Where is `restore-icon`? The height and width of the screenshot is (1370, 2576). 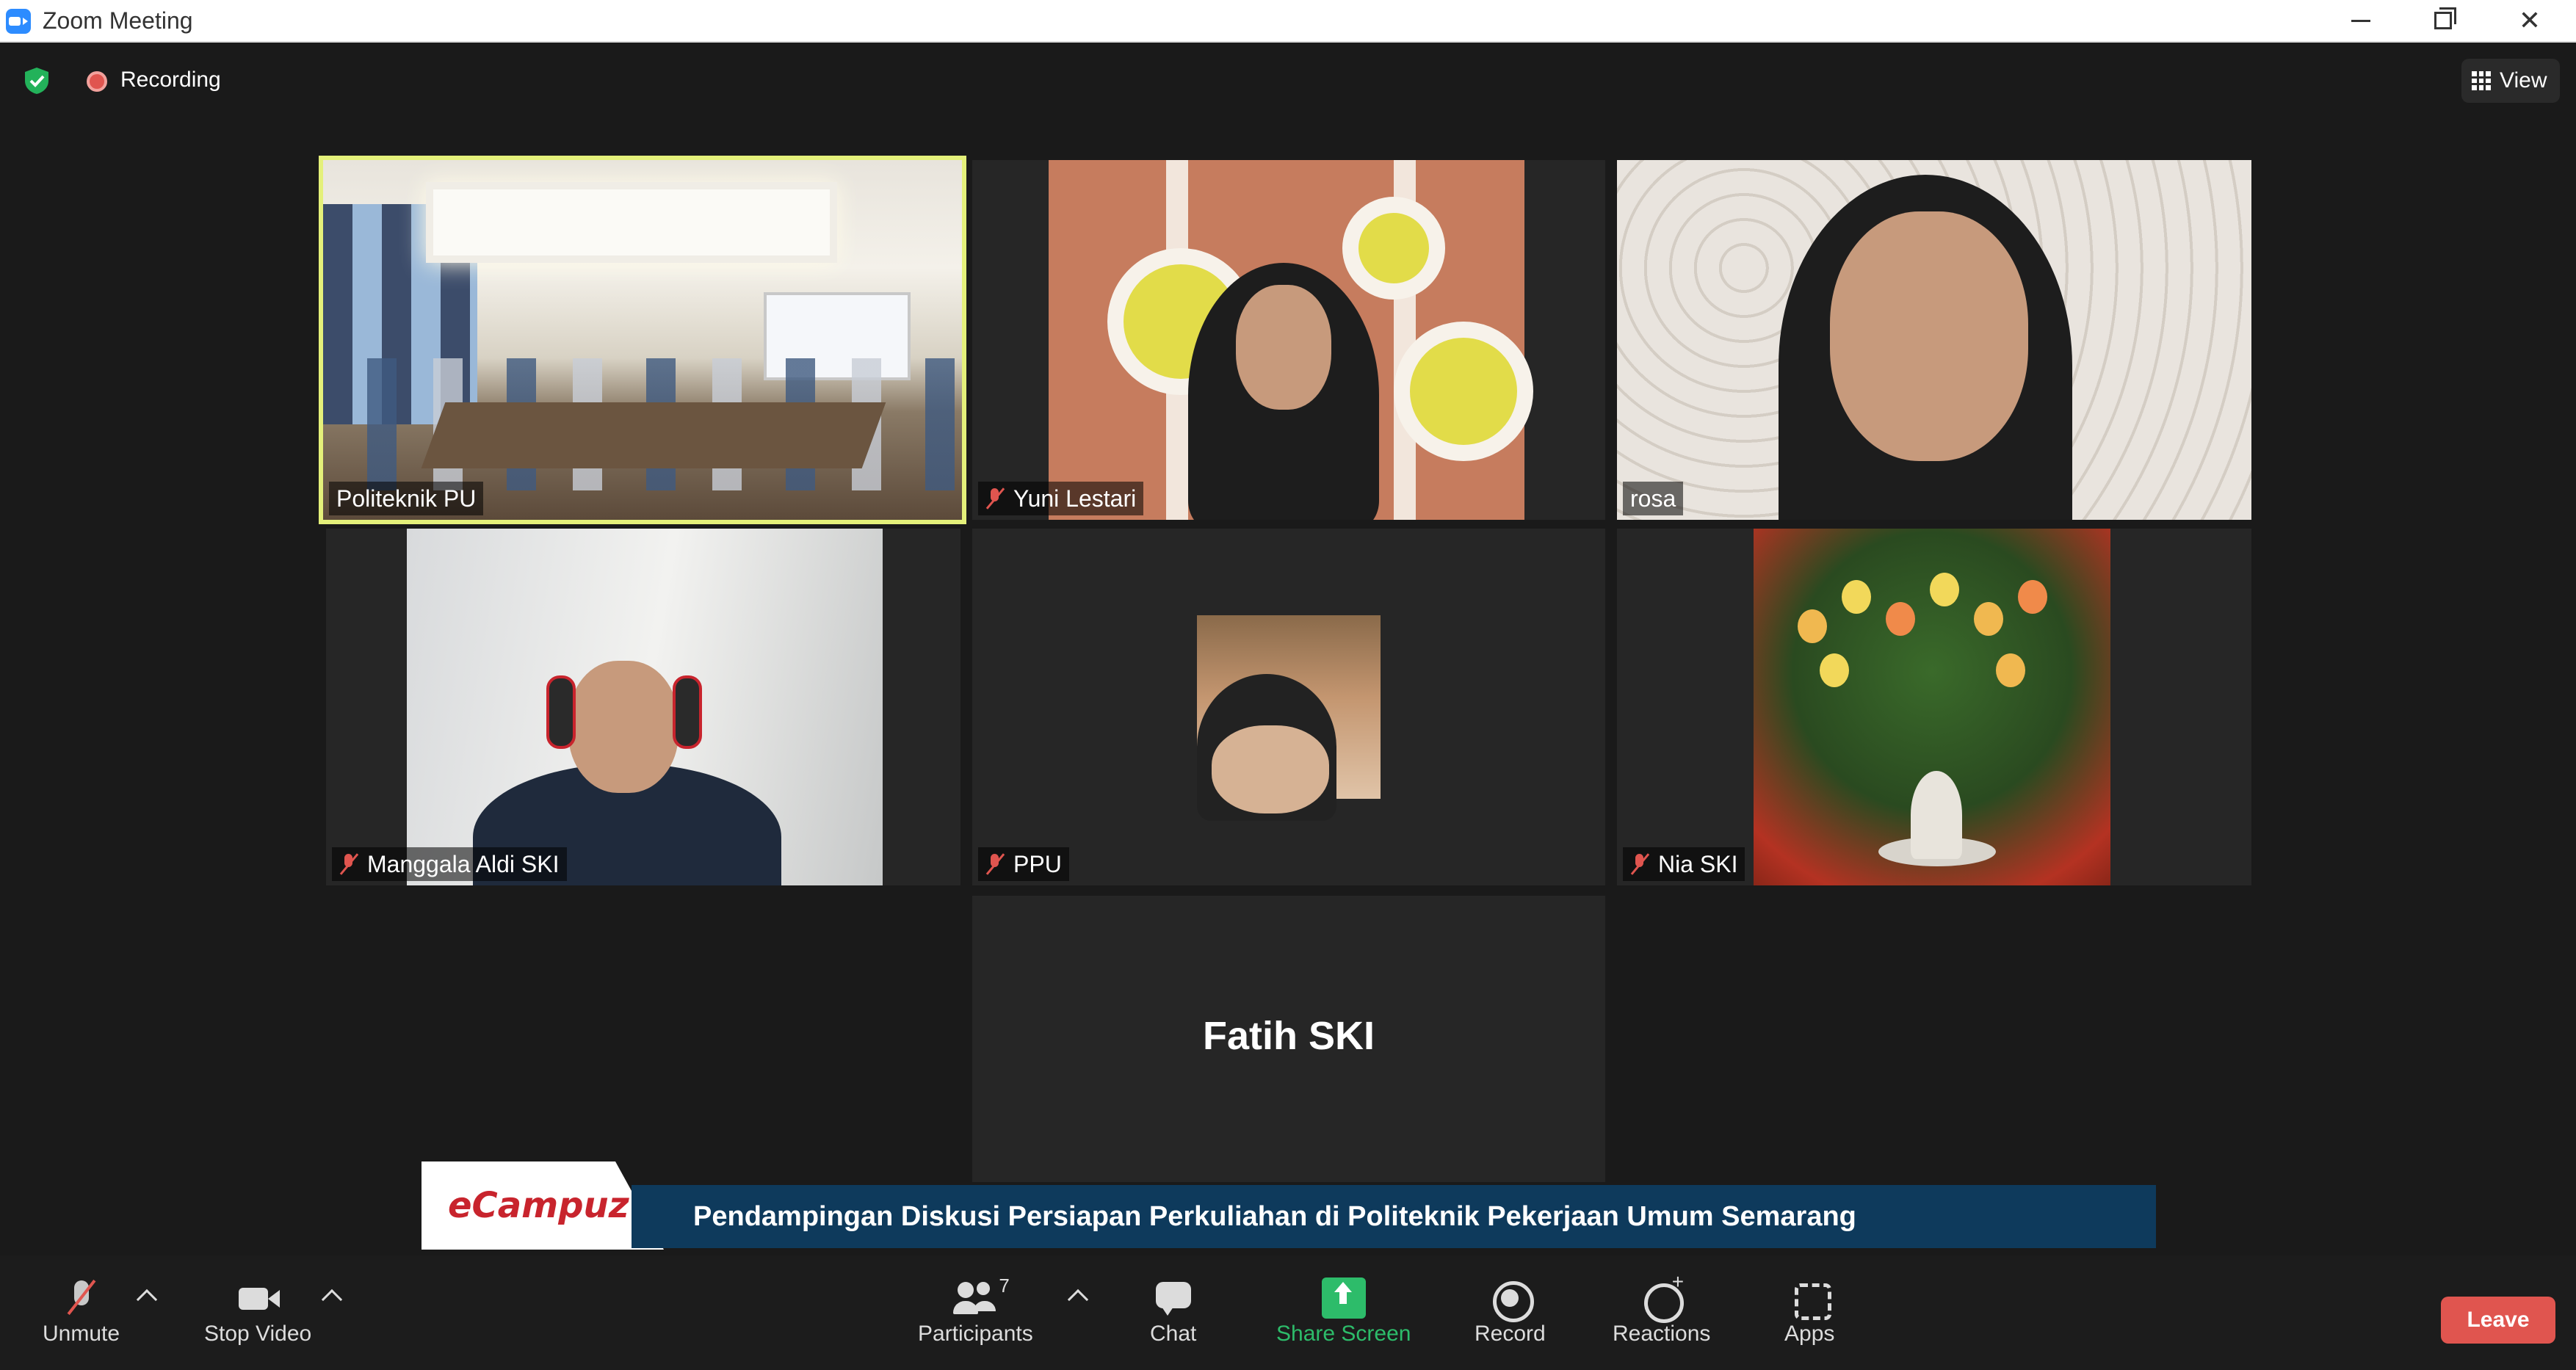
restore-icon is located at coordinates (2445, 18).